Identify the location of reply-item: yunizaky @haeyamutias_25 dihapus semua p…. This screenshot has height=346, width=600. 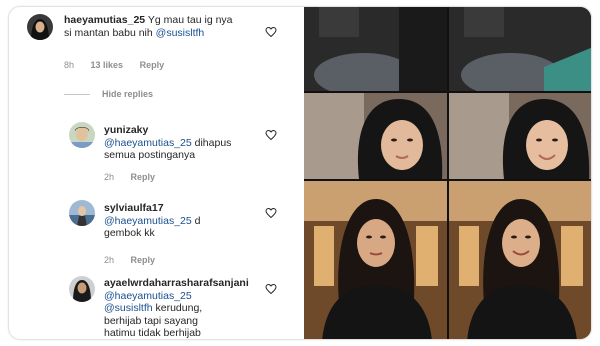
(156, 153).